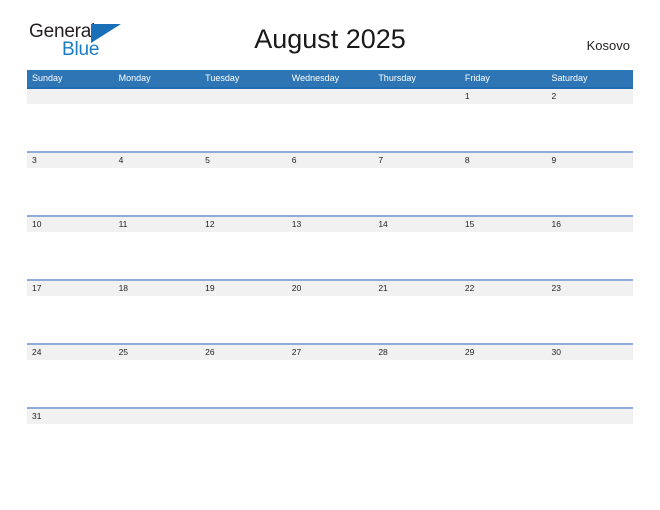 The image size is (660, 510). I want to click on calendar-day-cell: 13, so click(330, 248).